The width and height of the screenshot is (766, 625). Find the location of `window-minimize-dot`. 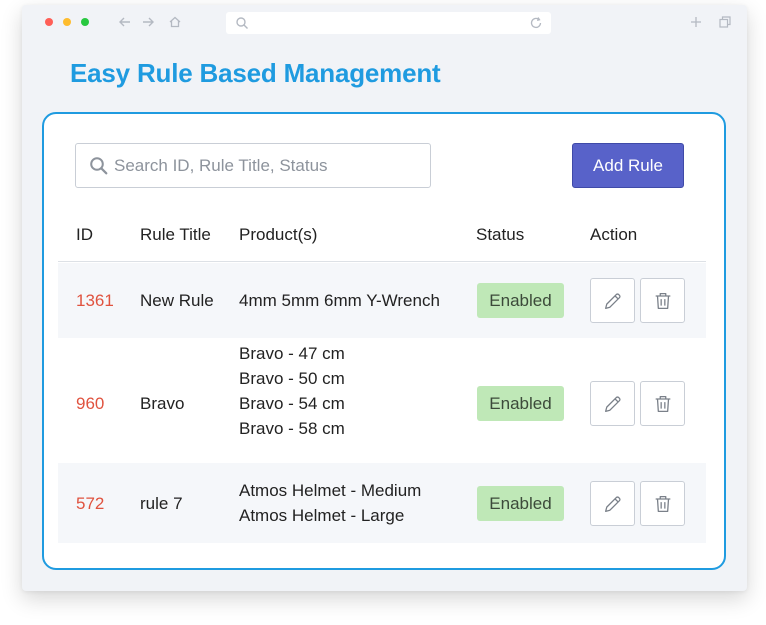

window-minimize-dot is located at coordinates (67, 22).